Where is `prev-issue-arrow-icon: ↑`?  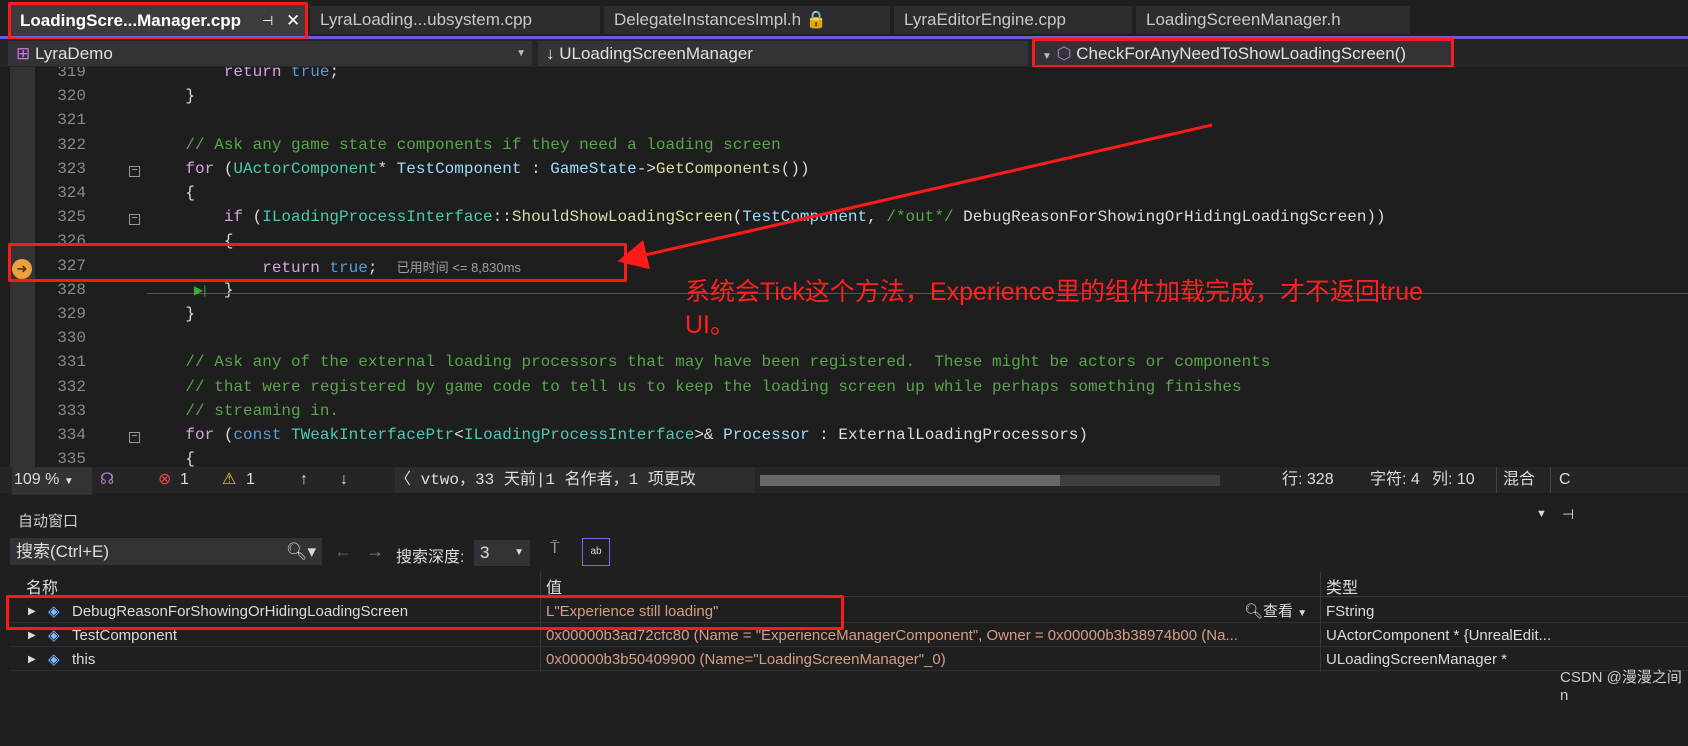 prev-issue-arrow-icon: ↑ is located at coordinates (304, 480).